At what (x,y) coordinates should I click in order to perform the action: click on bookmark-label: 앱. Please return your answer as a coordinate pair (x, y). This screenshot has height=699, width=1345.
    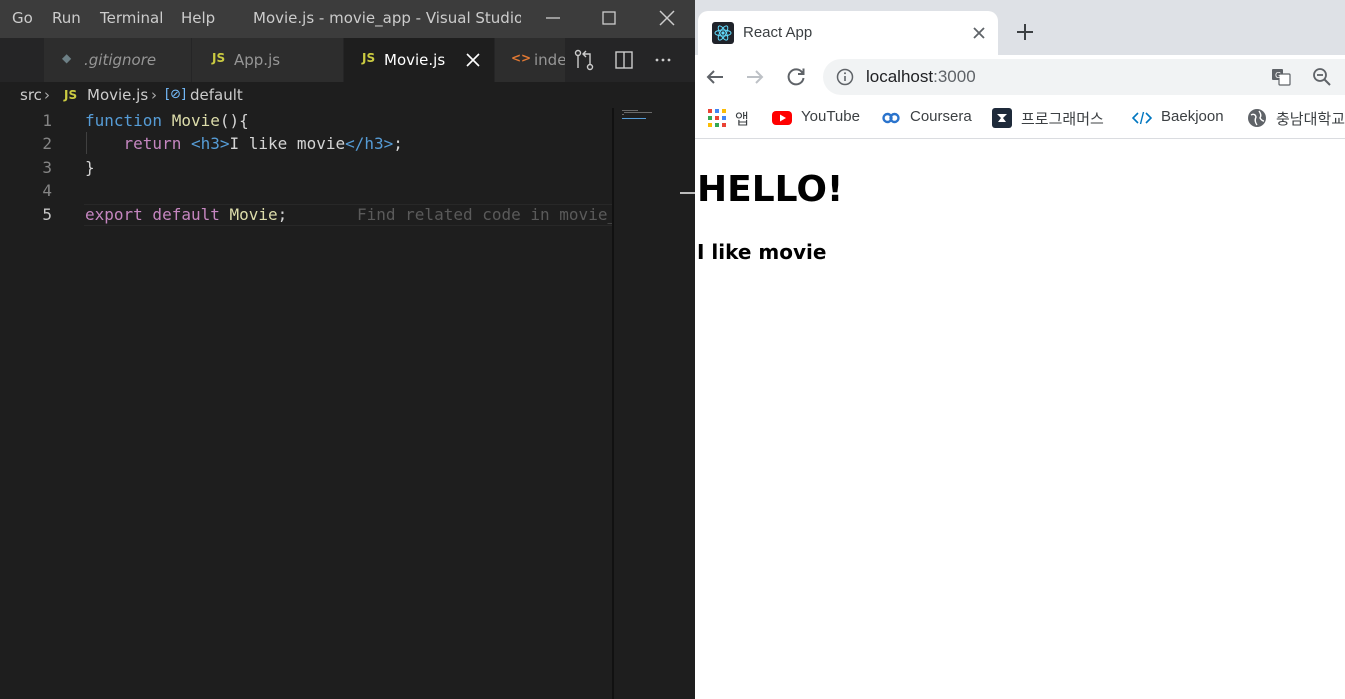
    Looking at the image, I should click on (742, 119).